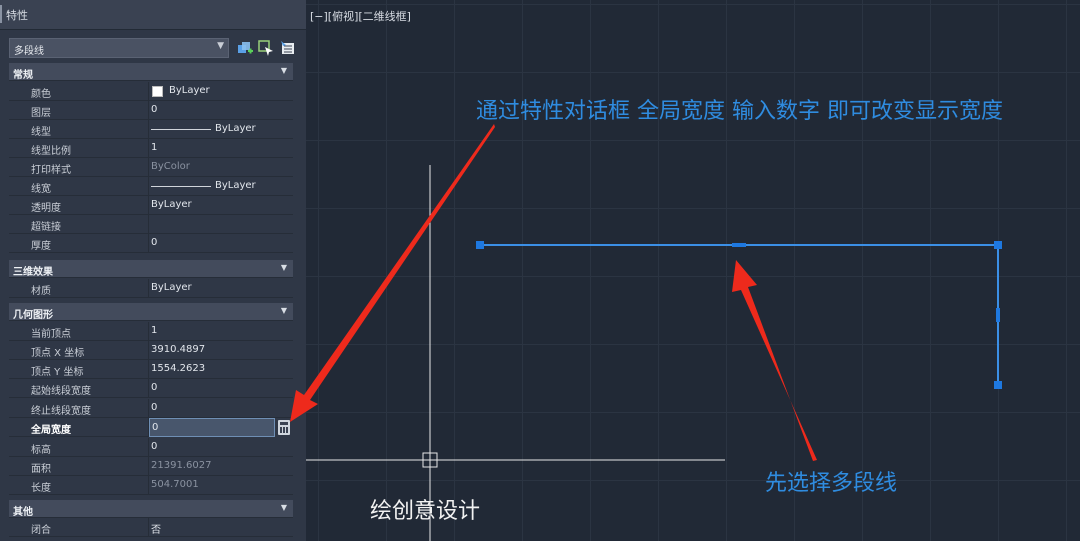 This screenshot has height=541, width=1080. Describe the element at coordinates (831, 483) in the screenshot. I see `annotation-select-polyline: 先选择多段线` at that location.